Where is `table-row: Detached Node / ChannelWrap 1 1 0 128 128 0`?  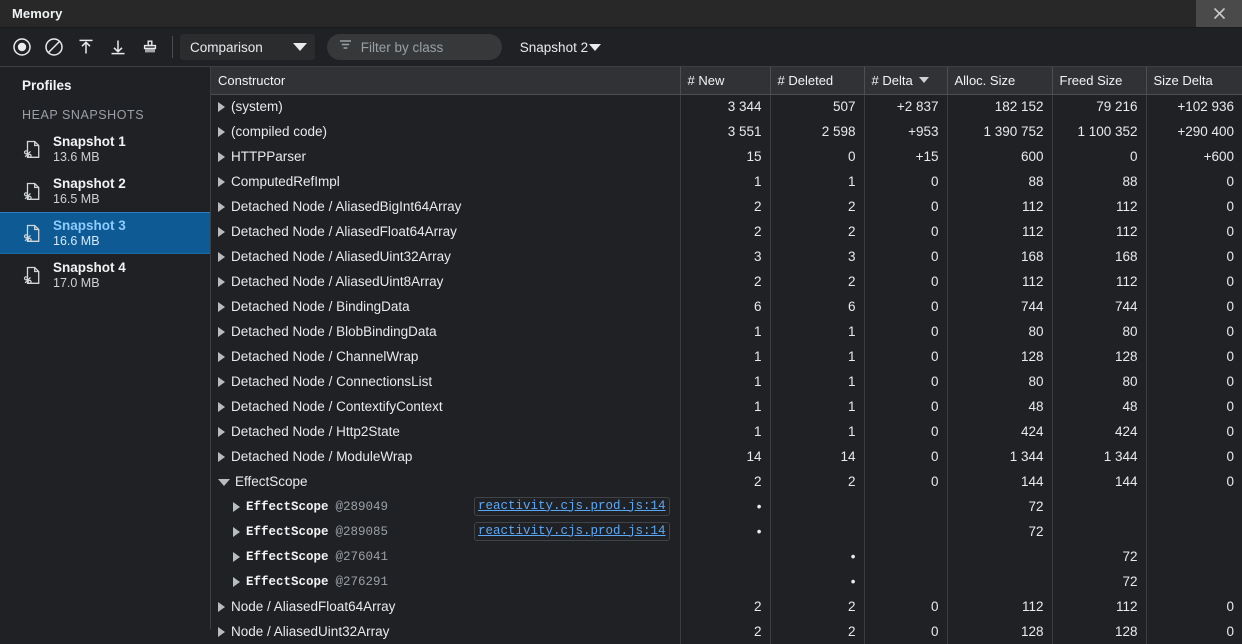 table-row: Detached Node / ChannelWrap 1 1 0 128 128 0 is located at coordinates (726, 356).